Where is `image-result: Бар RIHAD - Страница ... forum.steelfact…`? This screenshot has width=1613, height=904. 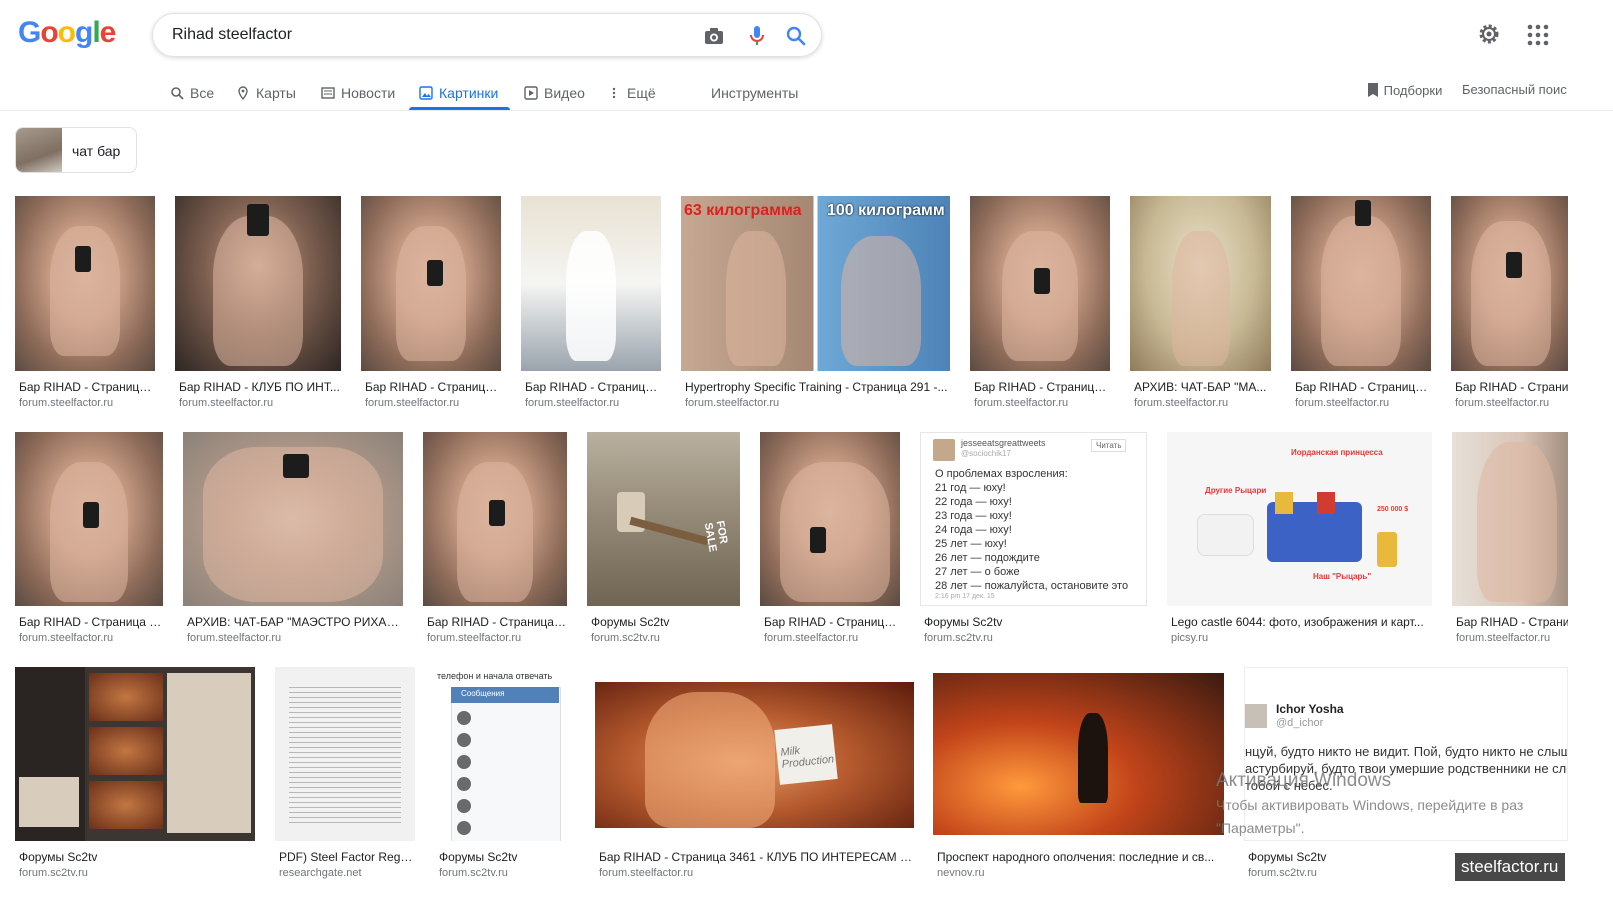 image-result: Бар RIHAD - Страница ... forum.steelfact… is located at coordinates (495, 542).